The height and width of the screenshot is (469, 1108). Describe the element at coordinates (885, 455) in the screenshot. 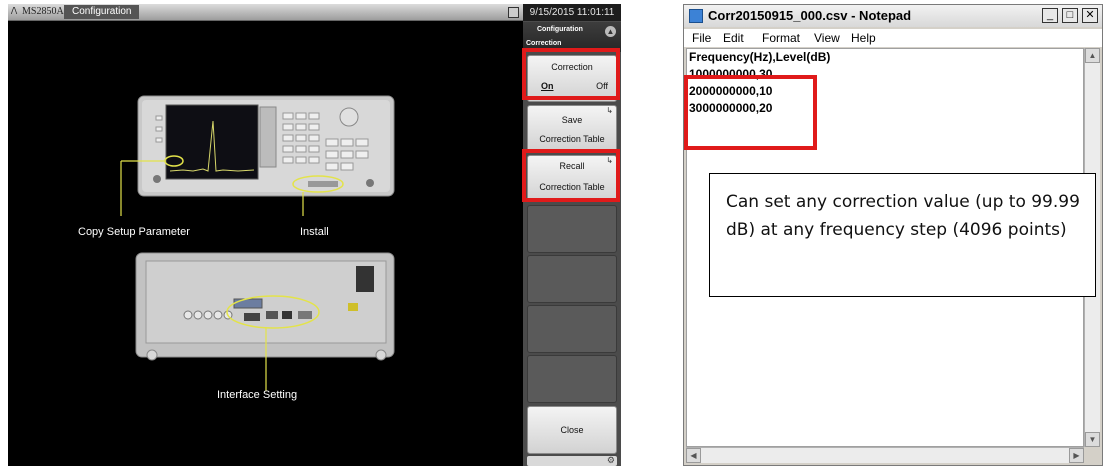

I see `horizontal-scrollbar: ◀ ▶` at that location.